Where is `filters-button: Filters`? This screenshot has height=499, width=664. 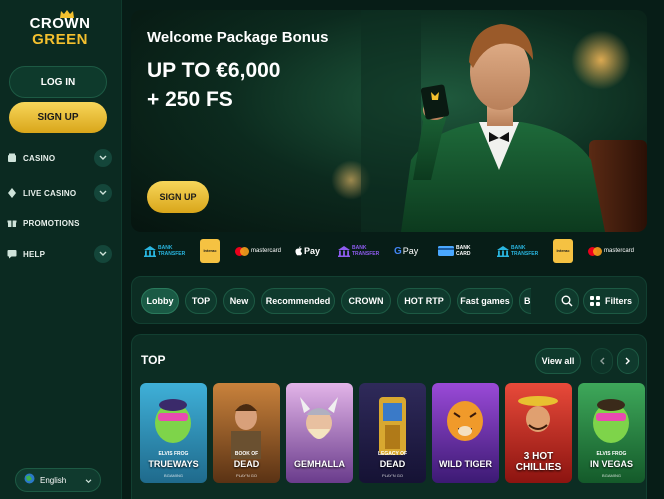
filters-button: Filters is located at coordinates (611, 301).